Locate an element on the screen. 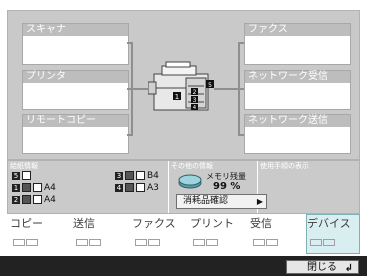  drawer-number-icon: 2 is located at coordinates (16, 199).